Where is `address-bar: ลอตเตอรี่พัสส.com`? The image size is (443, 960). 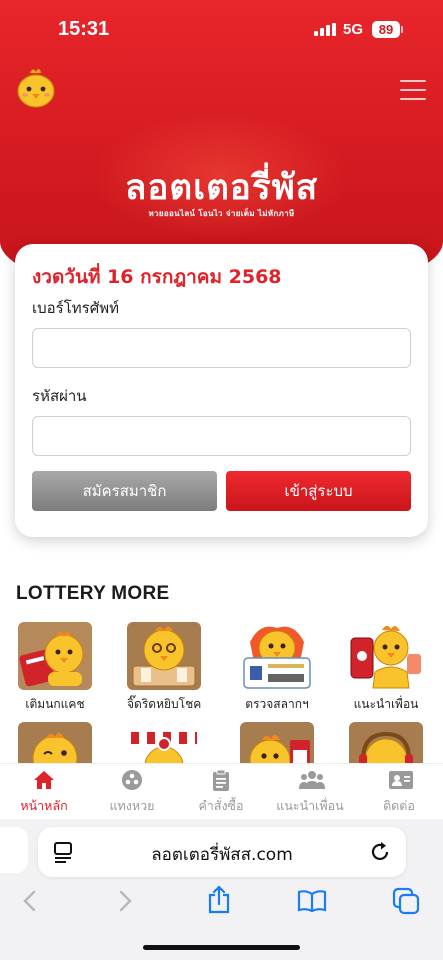
address-bar: ลอตเตอรี่พัสส.com is located at coordinates (222, 852).